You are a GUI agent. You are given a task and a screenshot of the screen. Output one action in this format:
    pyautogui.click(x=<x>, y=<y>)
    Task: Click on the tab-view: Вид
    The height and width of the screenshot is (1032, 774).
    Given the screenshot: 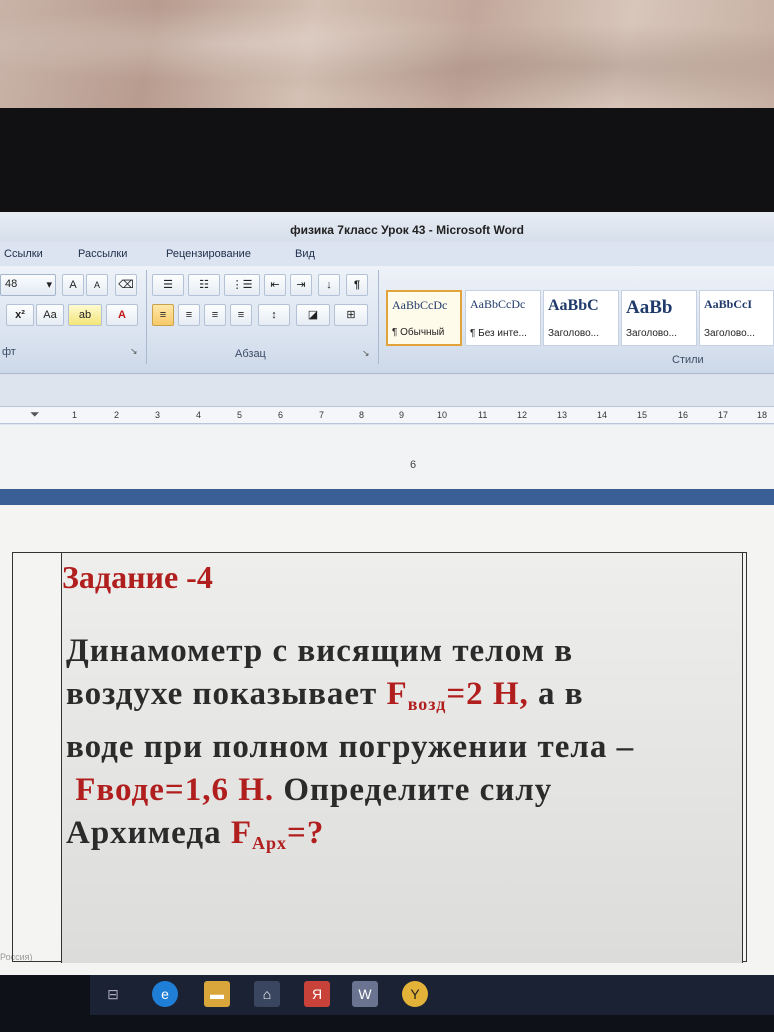 What is the action you would take?
    pyautogui.click(x=305, y=254)
    